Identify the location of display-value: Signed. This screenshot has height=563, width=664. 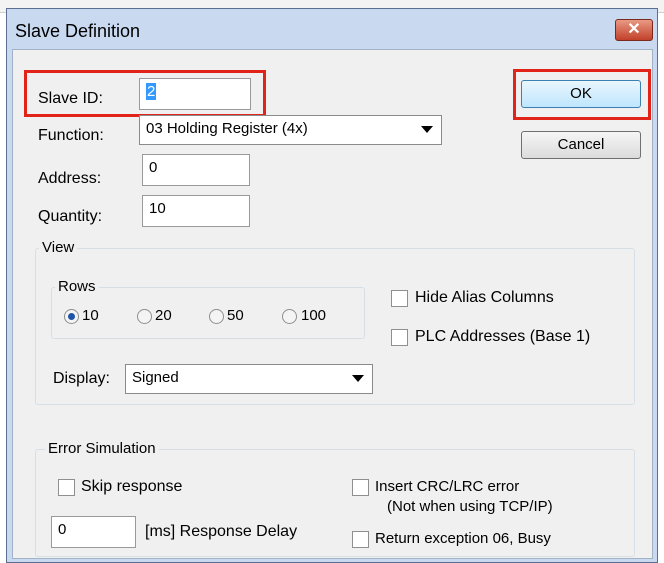
(155, 377).